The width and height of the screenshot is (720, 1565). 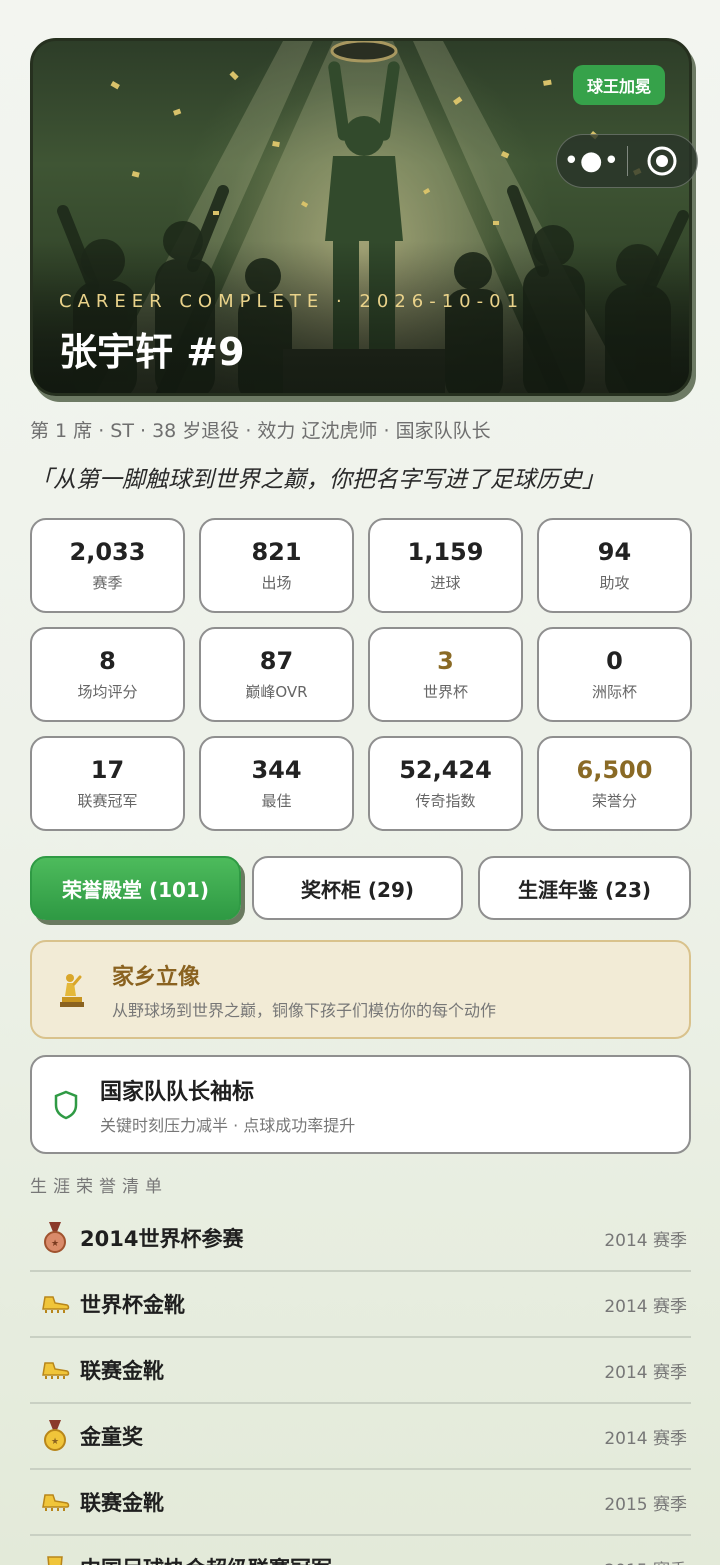 I want to click on statue-icon, so click(x=72, y=990).